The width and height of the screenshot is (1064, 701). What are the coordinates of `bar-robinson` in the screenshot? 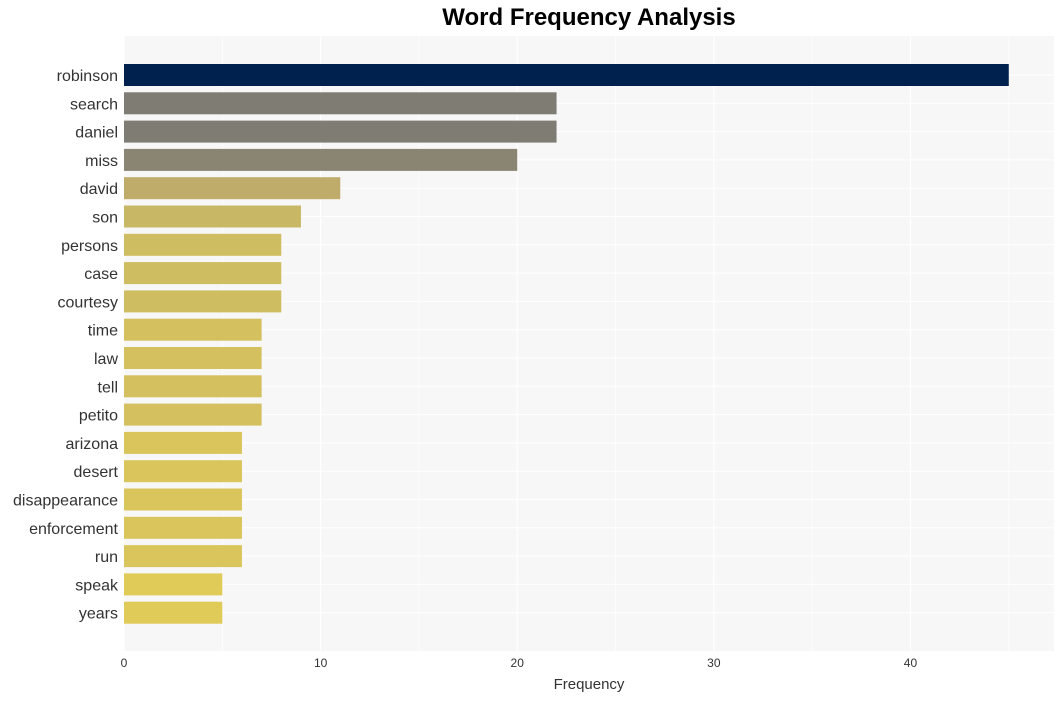 It's located at (566, 75).